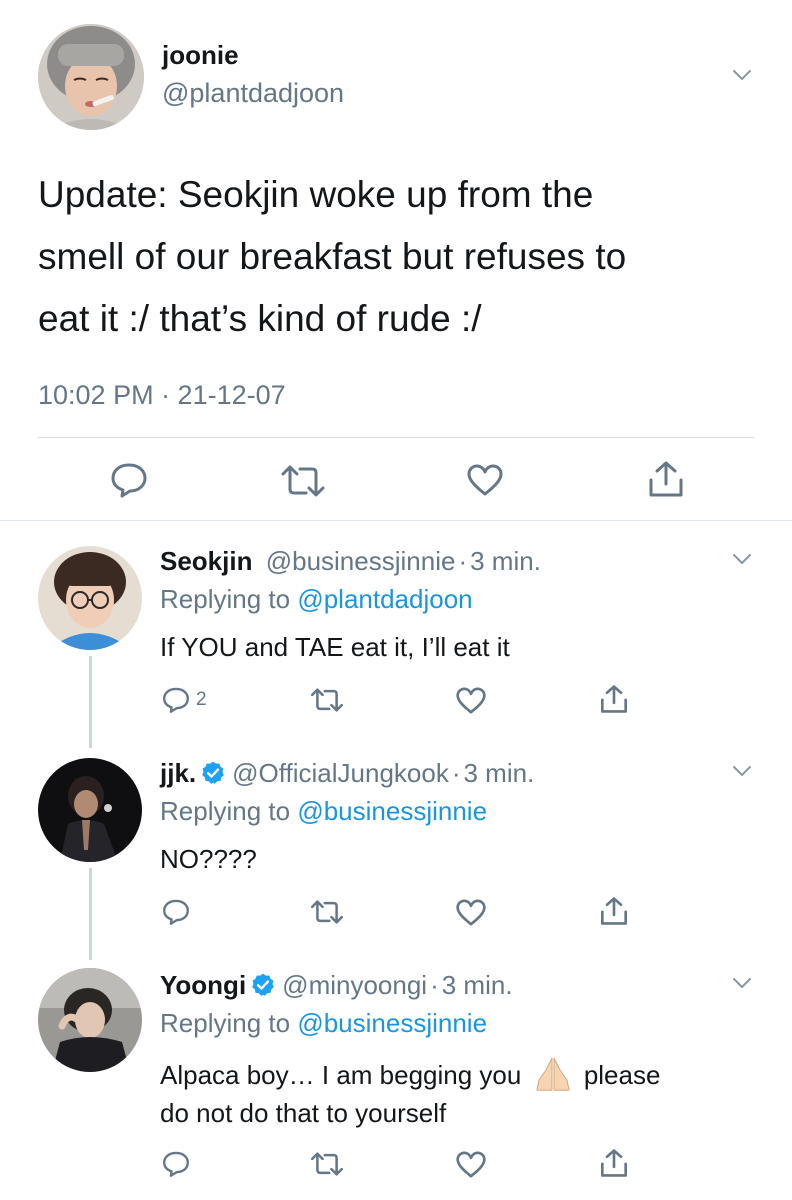  Describe the element at coordinates (90, 1020) in the screenshot. I see `avatar-yoongi` at that location.